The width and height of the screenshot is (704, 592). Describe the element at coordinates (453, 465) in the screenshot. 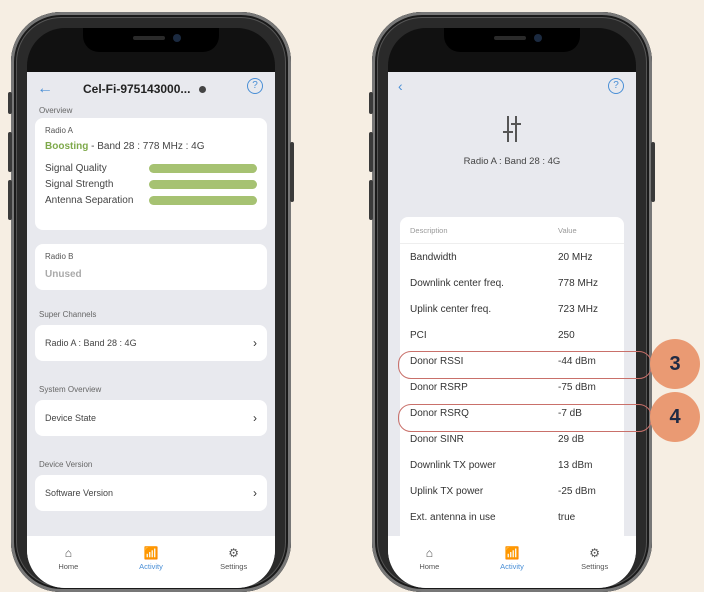

I see `row-description: Downlink TX power` at that location.